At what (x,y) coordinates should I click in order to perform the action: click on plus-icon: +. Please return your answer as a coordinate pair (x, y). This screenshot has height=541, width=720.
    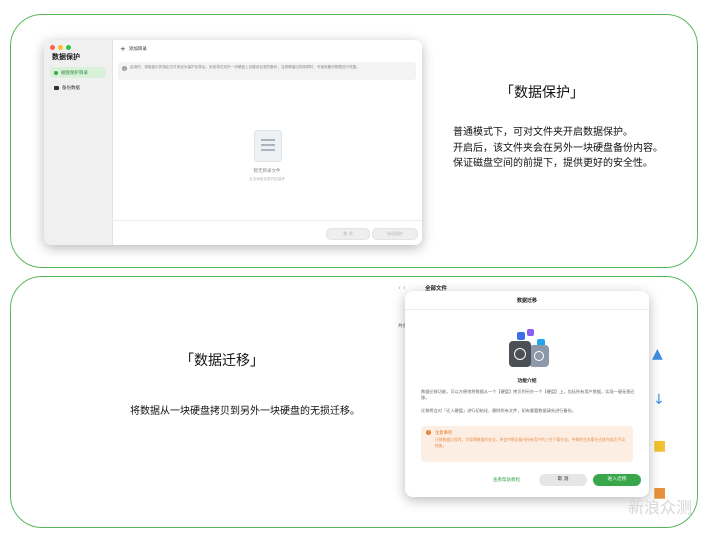
    Looking at the image, I should click on (123, 49).